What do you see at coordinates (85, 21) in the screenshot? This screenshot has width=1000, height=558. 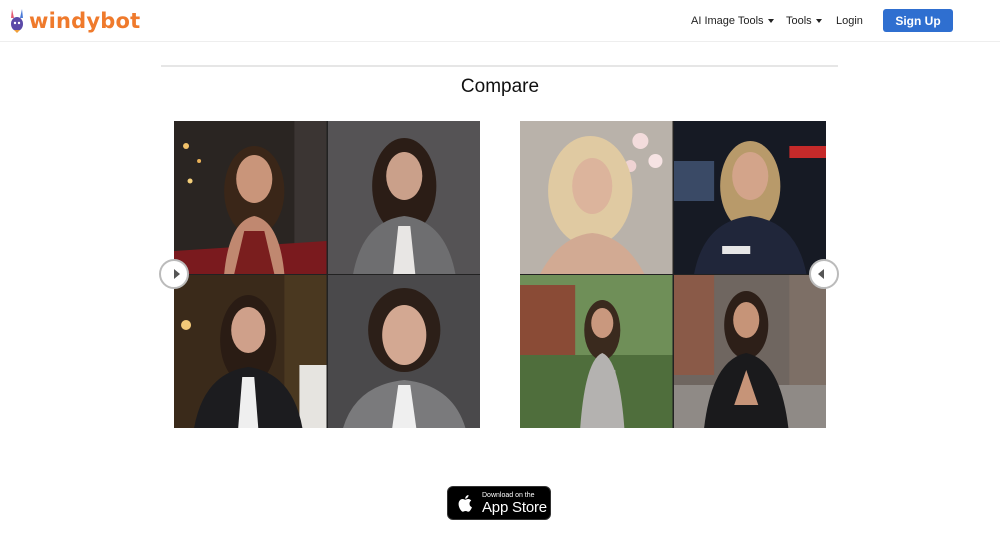 I see `brand-name: windybot` at bounding box center [85, 21].